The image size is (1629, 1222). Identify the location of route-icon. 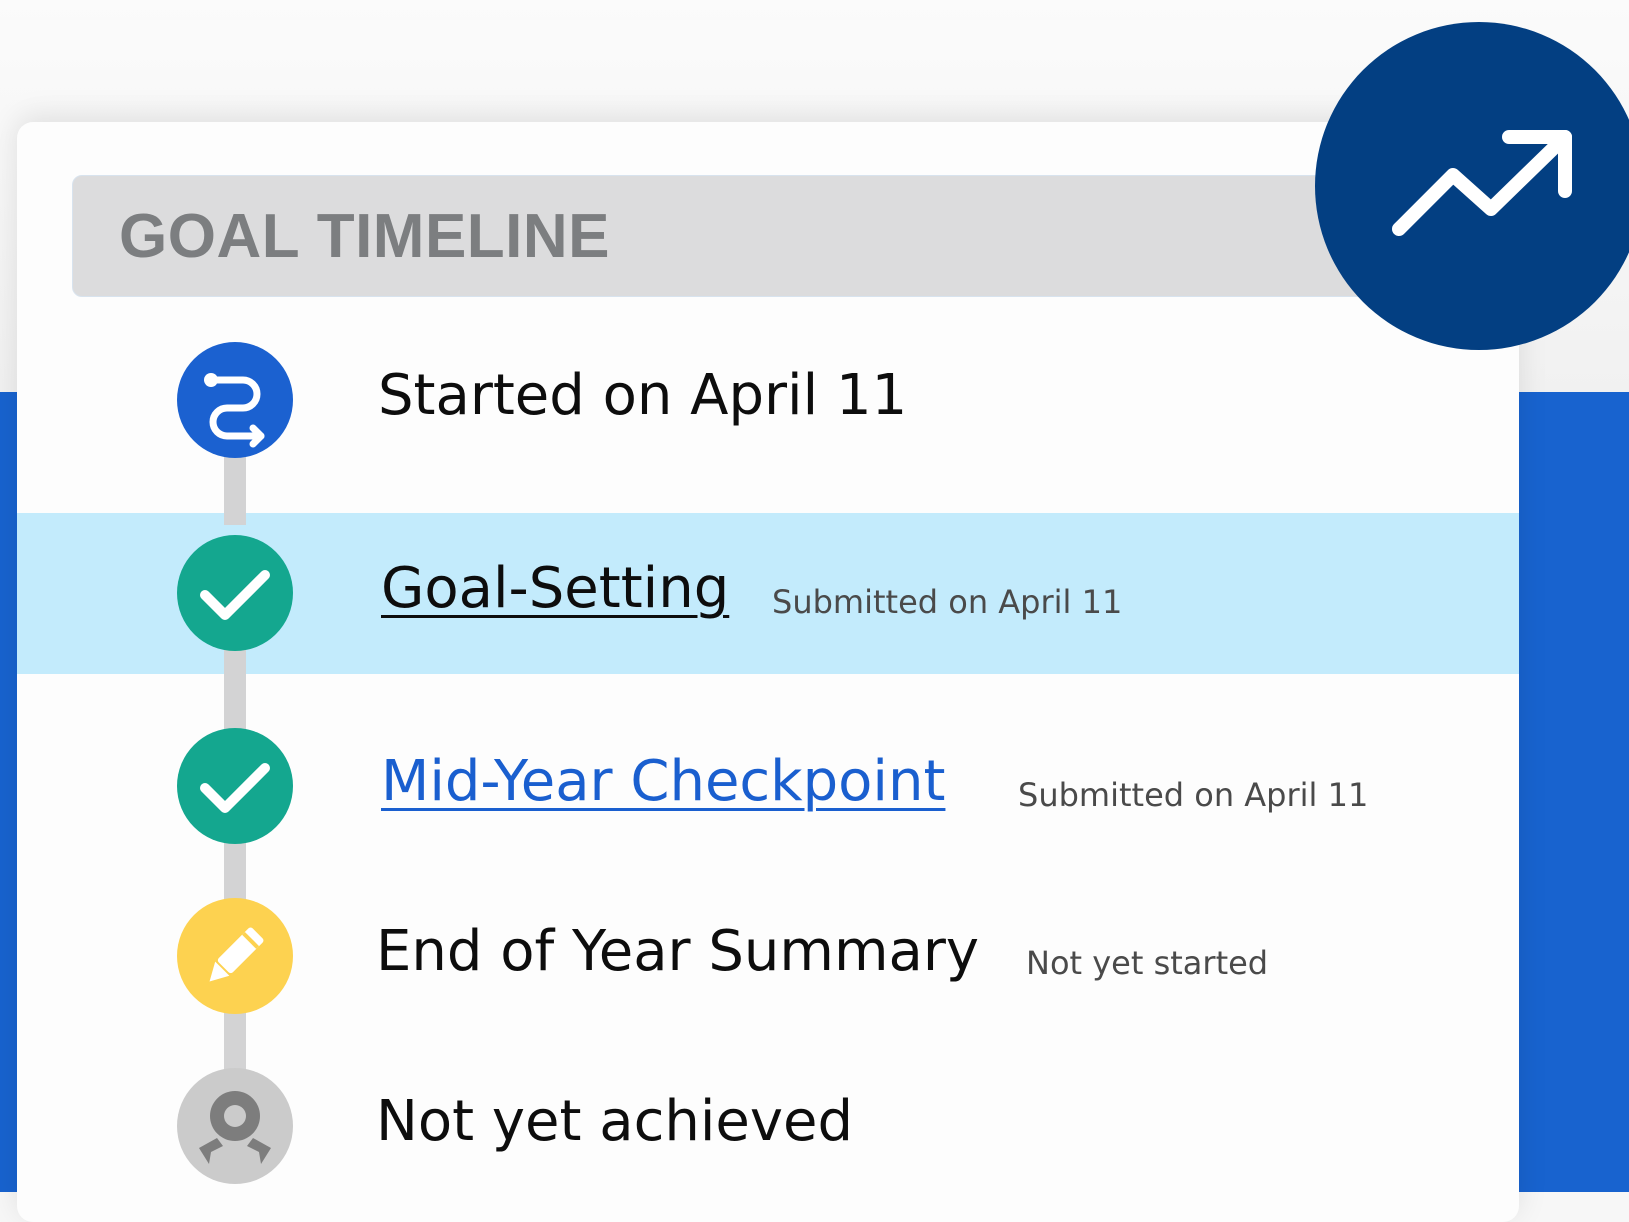
(235, 400).